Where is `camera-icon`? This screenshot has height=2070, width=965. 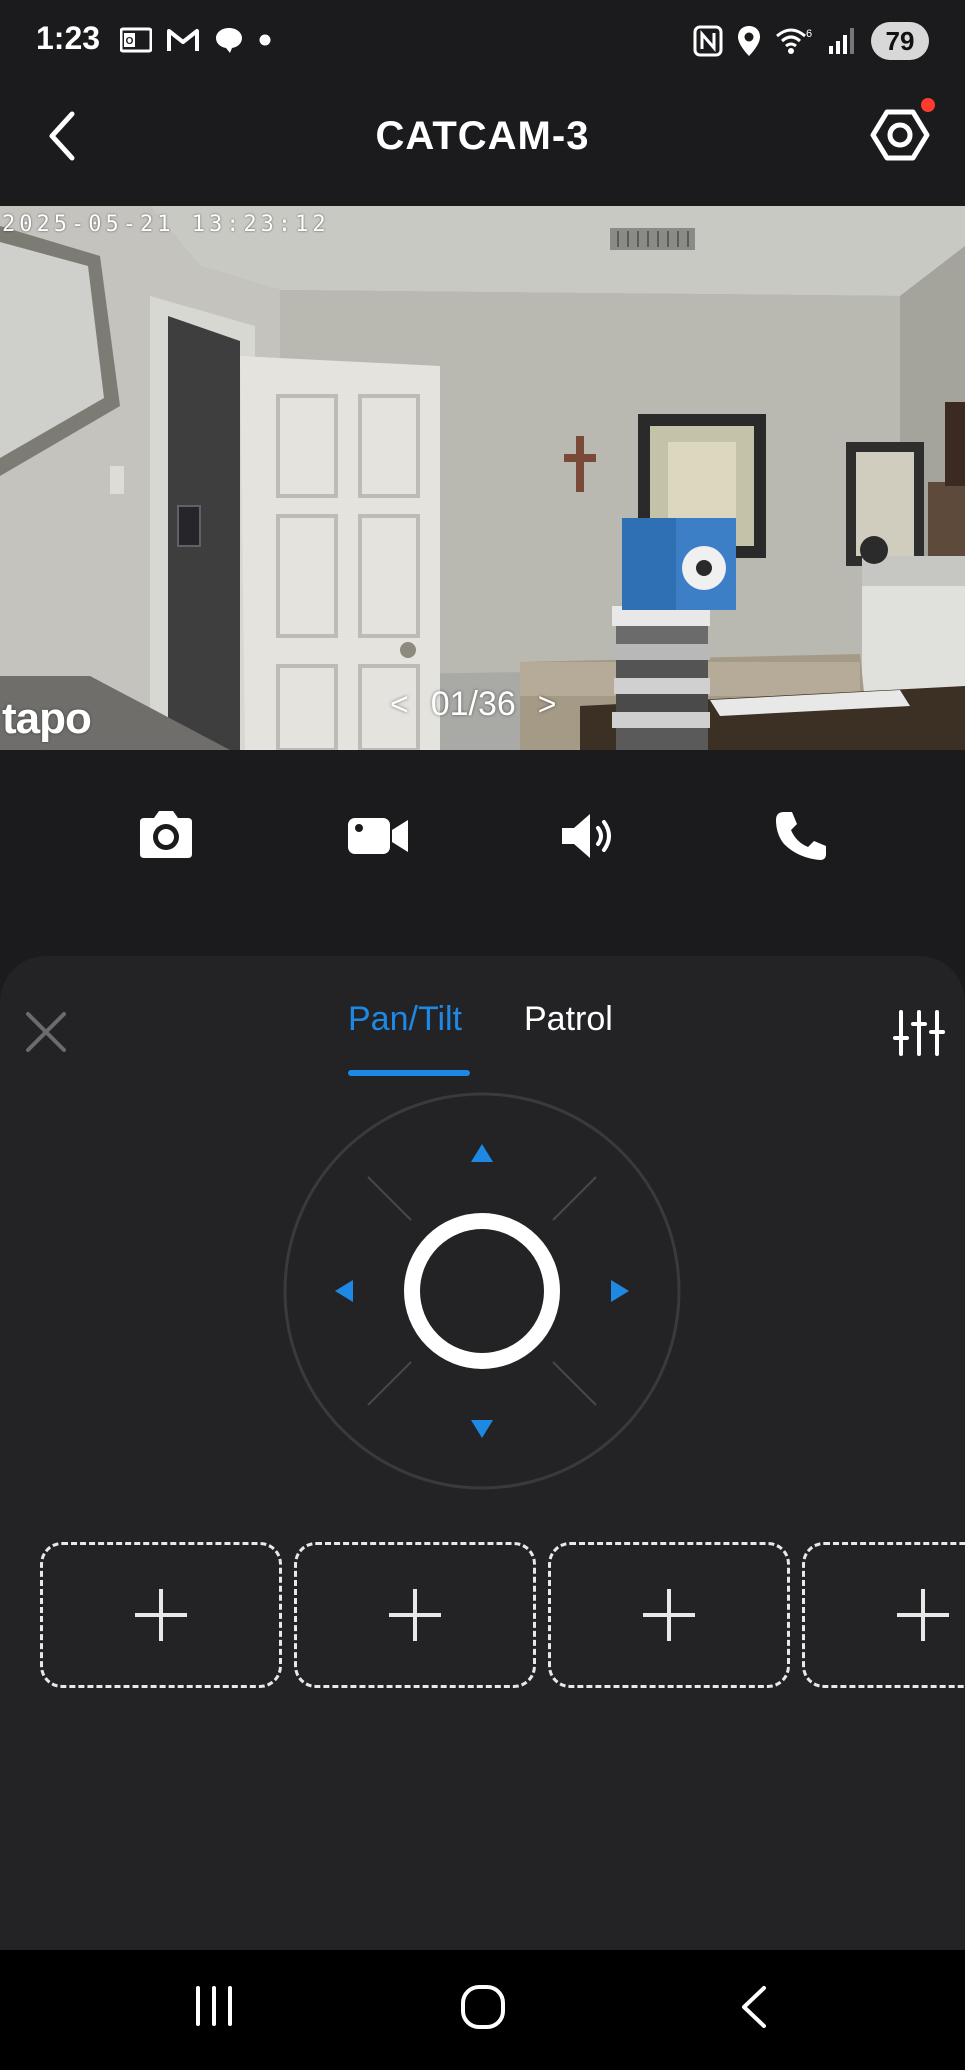
camera-icon is located at coordinates (166, 836).